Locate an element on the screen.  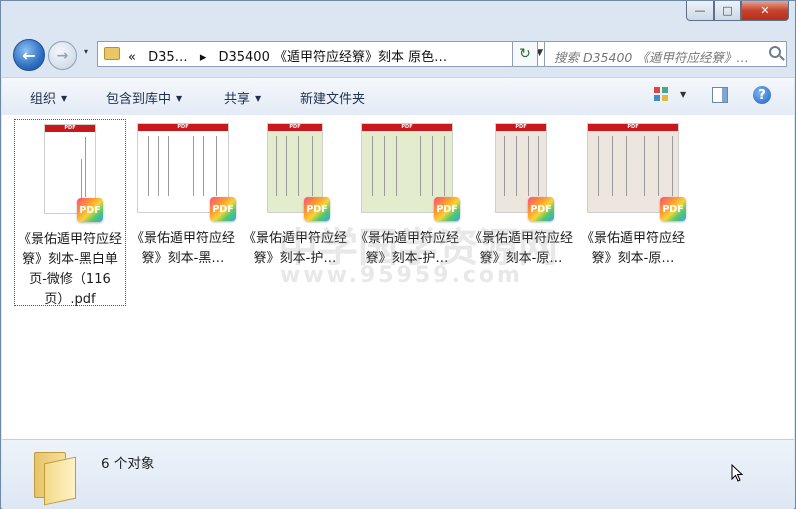
file-item: PDF PDF 《景佑遁甲符应经簝》刻本-黑白单页-微修（116页）.pdf is located at coordinates (70, 213).